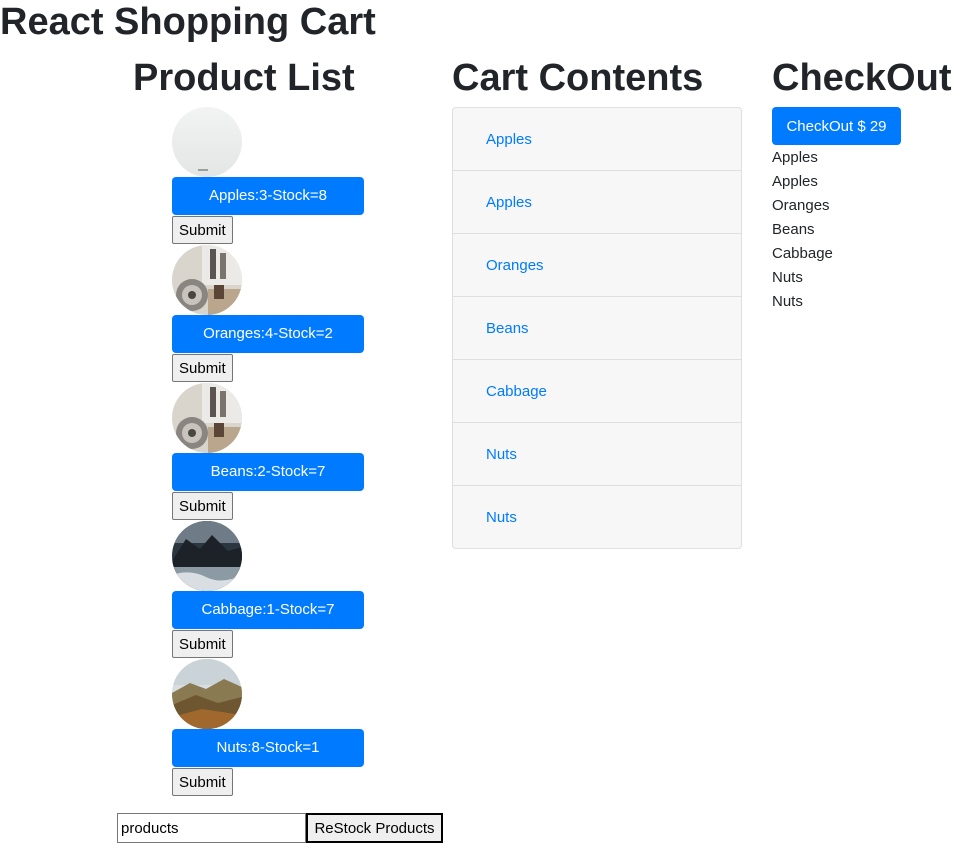 Image resolution: width=963 pixels, height=856 pixels. What do you see at coordinates (202, 230) in the screenshot?
I see `submit-button-apples: Submit` at bounding box center [202, 230].